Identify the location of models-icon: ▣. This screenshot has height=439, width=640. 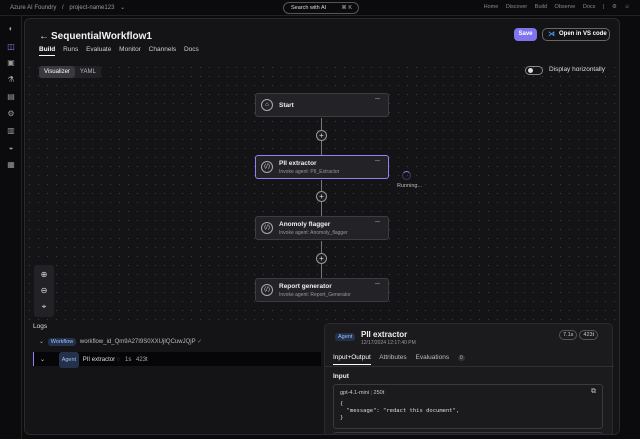
(11, 62).